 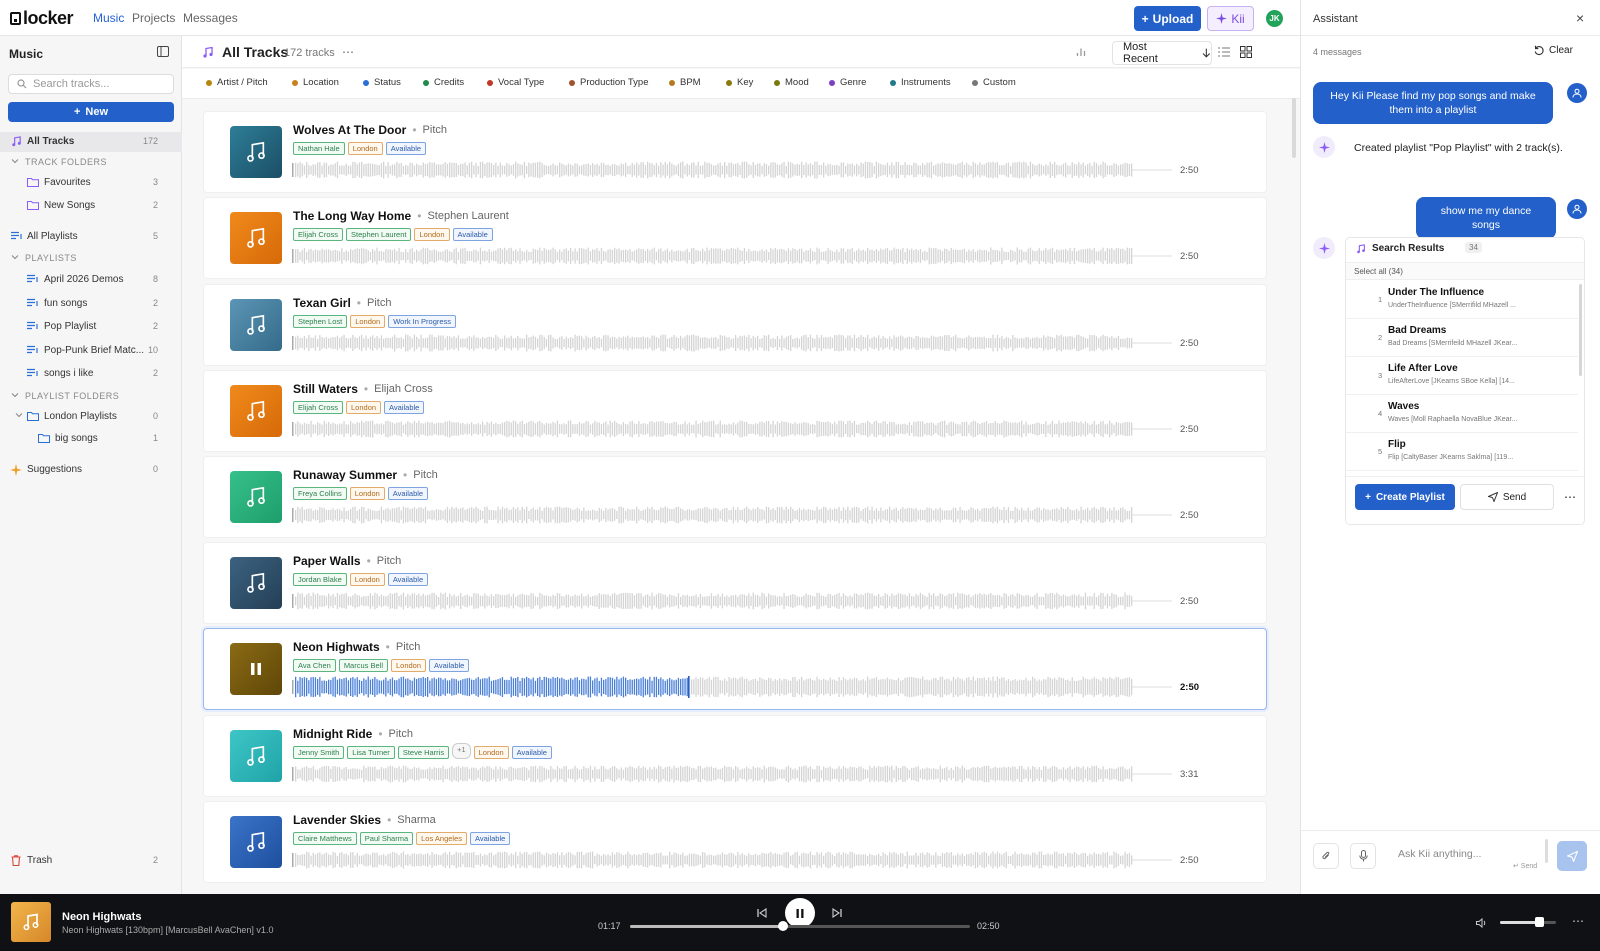 I want to click on sidebar-item-london-playlists: London Playlists 0, so click(x=91, y=417).